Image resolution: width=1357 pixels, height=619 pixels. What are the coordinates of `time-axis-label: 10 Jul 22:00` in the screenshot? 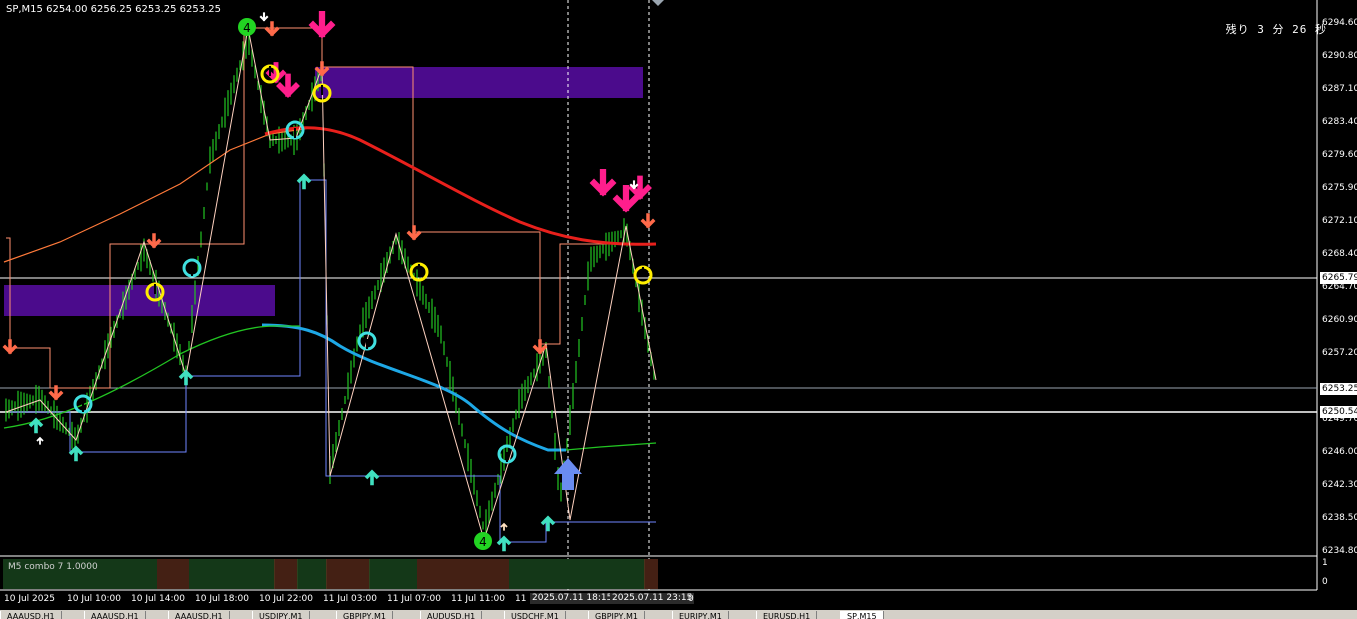 It's located at (286, 599).